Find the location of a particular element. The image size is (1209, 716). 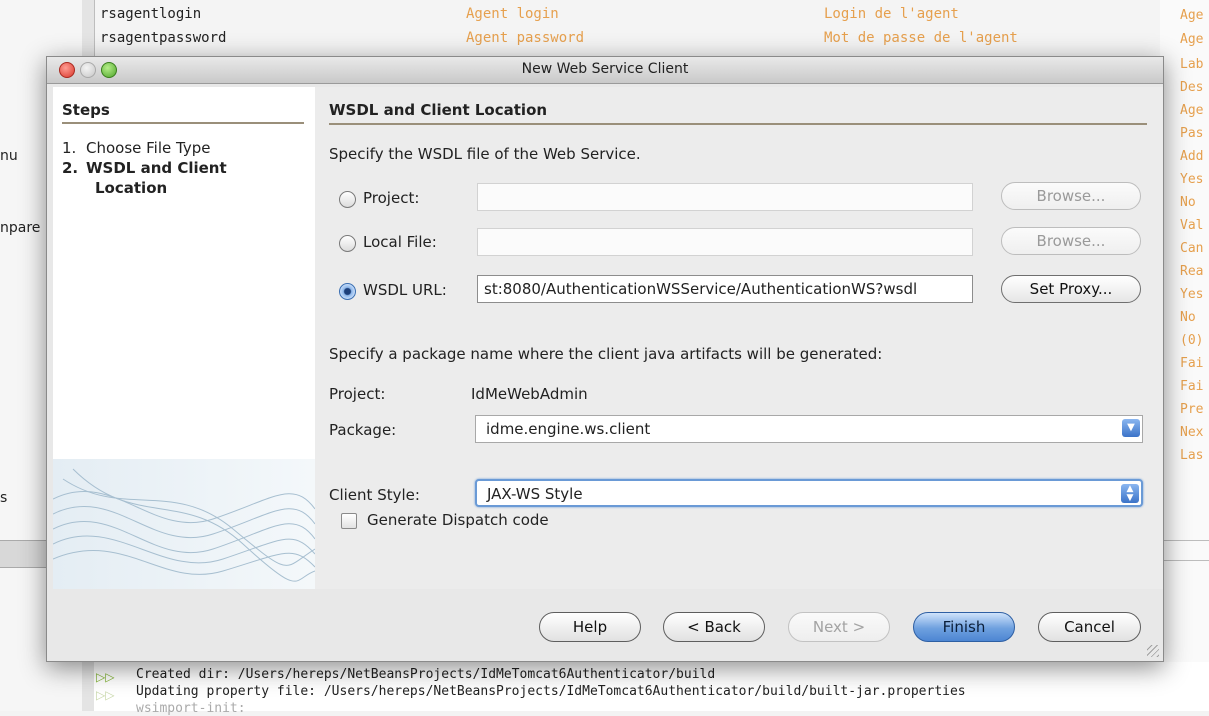

project-row-label: Project: is located at coordinates (357, 394).